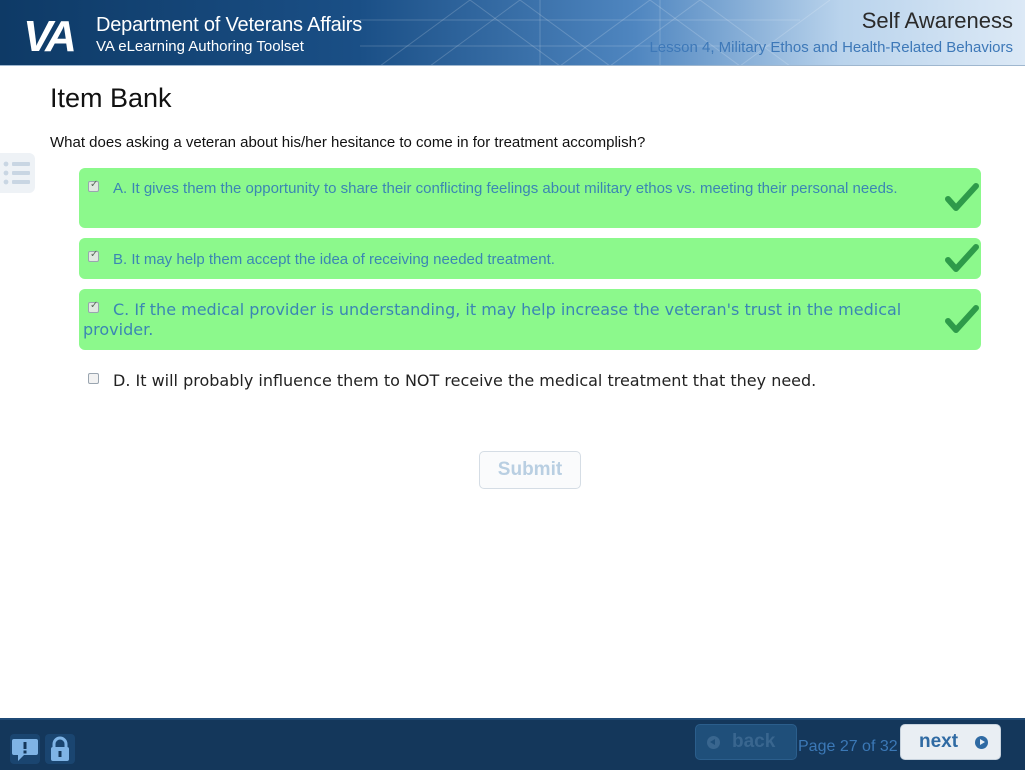  Describe the element at coordinates (229, 25) in the screenshot. I see `org-title: Department of Veterans Affairs` at that location.